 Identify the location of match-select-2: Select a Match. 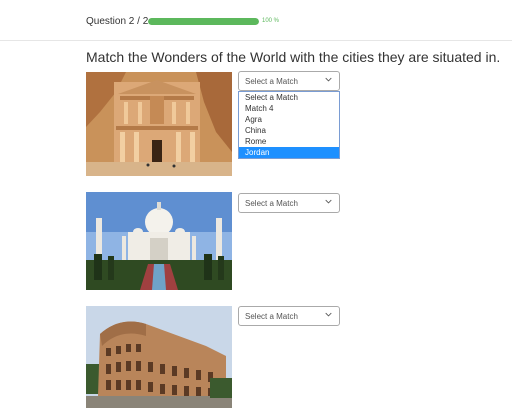
(289, 203).